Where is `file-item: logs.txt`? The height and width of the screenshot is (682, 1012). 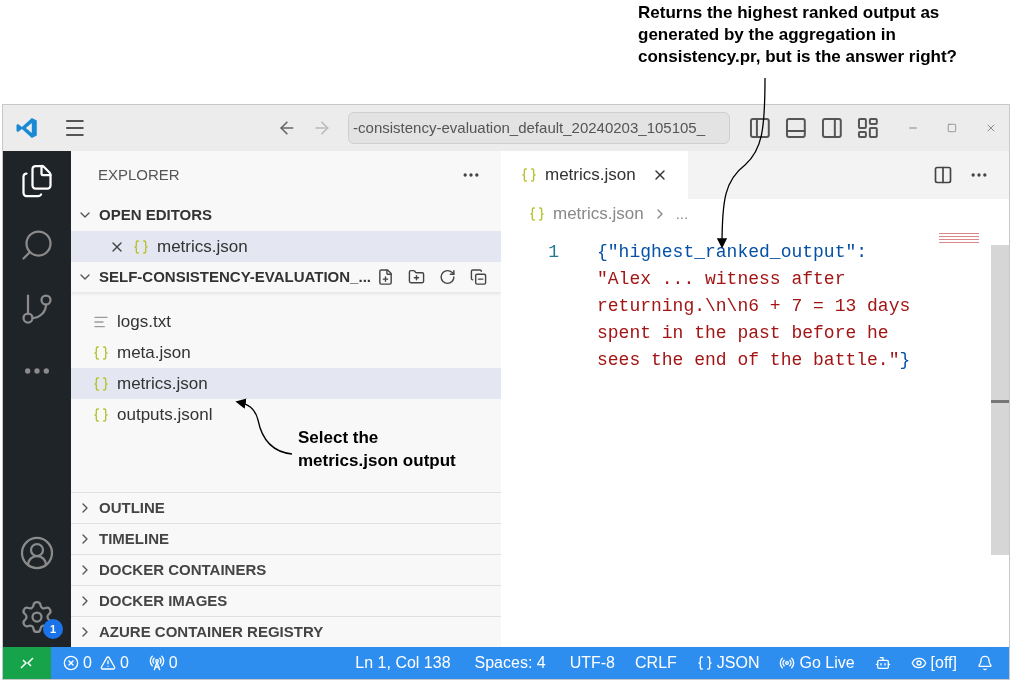
file-item: logs.txt is located at coordinates (286, 321).